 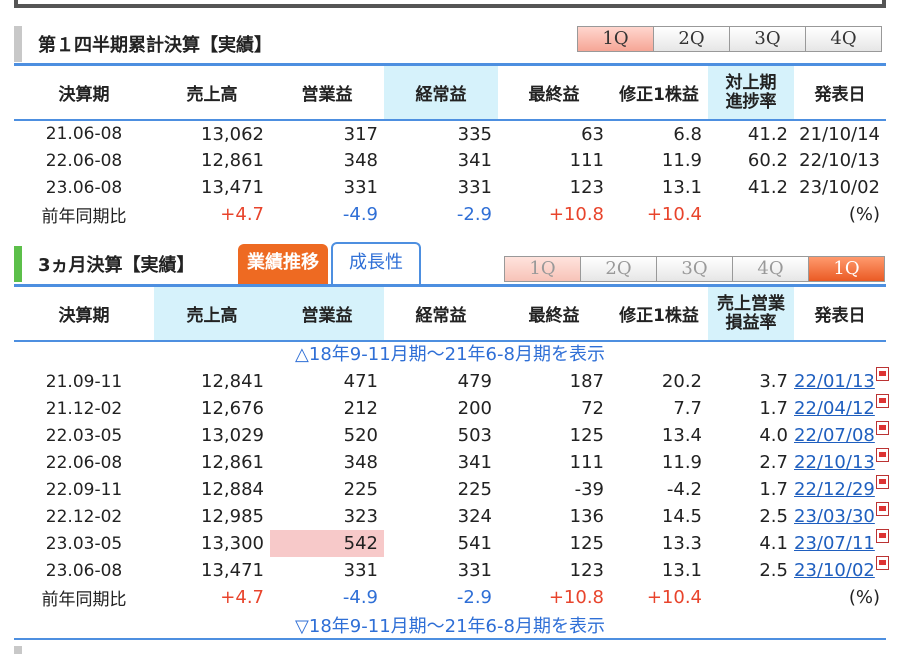 I want to click on table-row: 23.03-05 13,300 542 541 125 13.3 4.1 23/07/11, so click(x=451, y=543).